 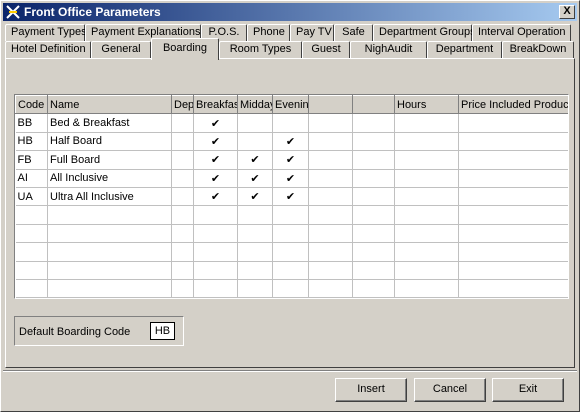 I want to click on column-header-name: Name, so click(x=109, y=105).